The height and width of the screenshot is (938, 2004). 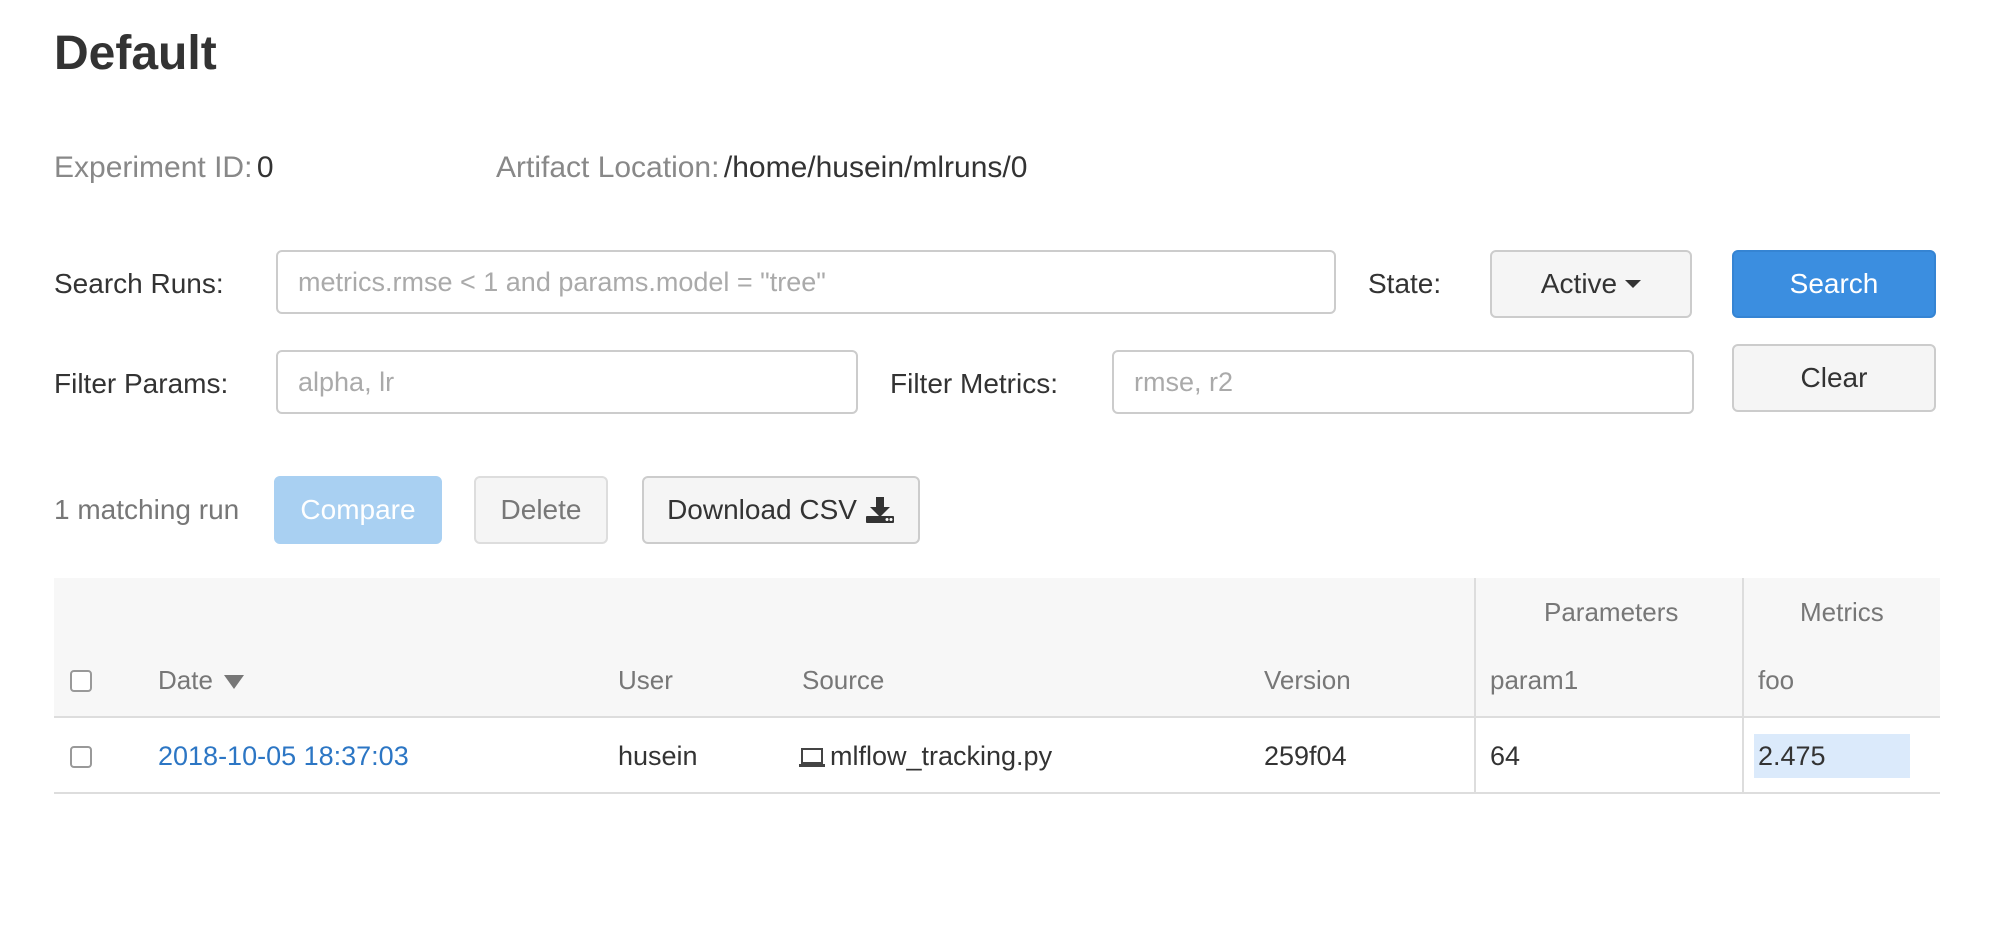 What do you see at coordinates (234, 682) in the screenshot?
I see `sort-desc-icon` at bounding box center [234, 682].